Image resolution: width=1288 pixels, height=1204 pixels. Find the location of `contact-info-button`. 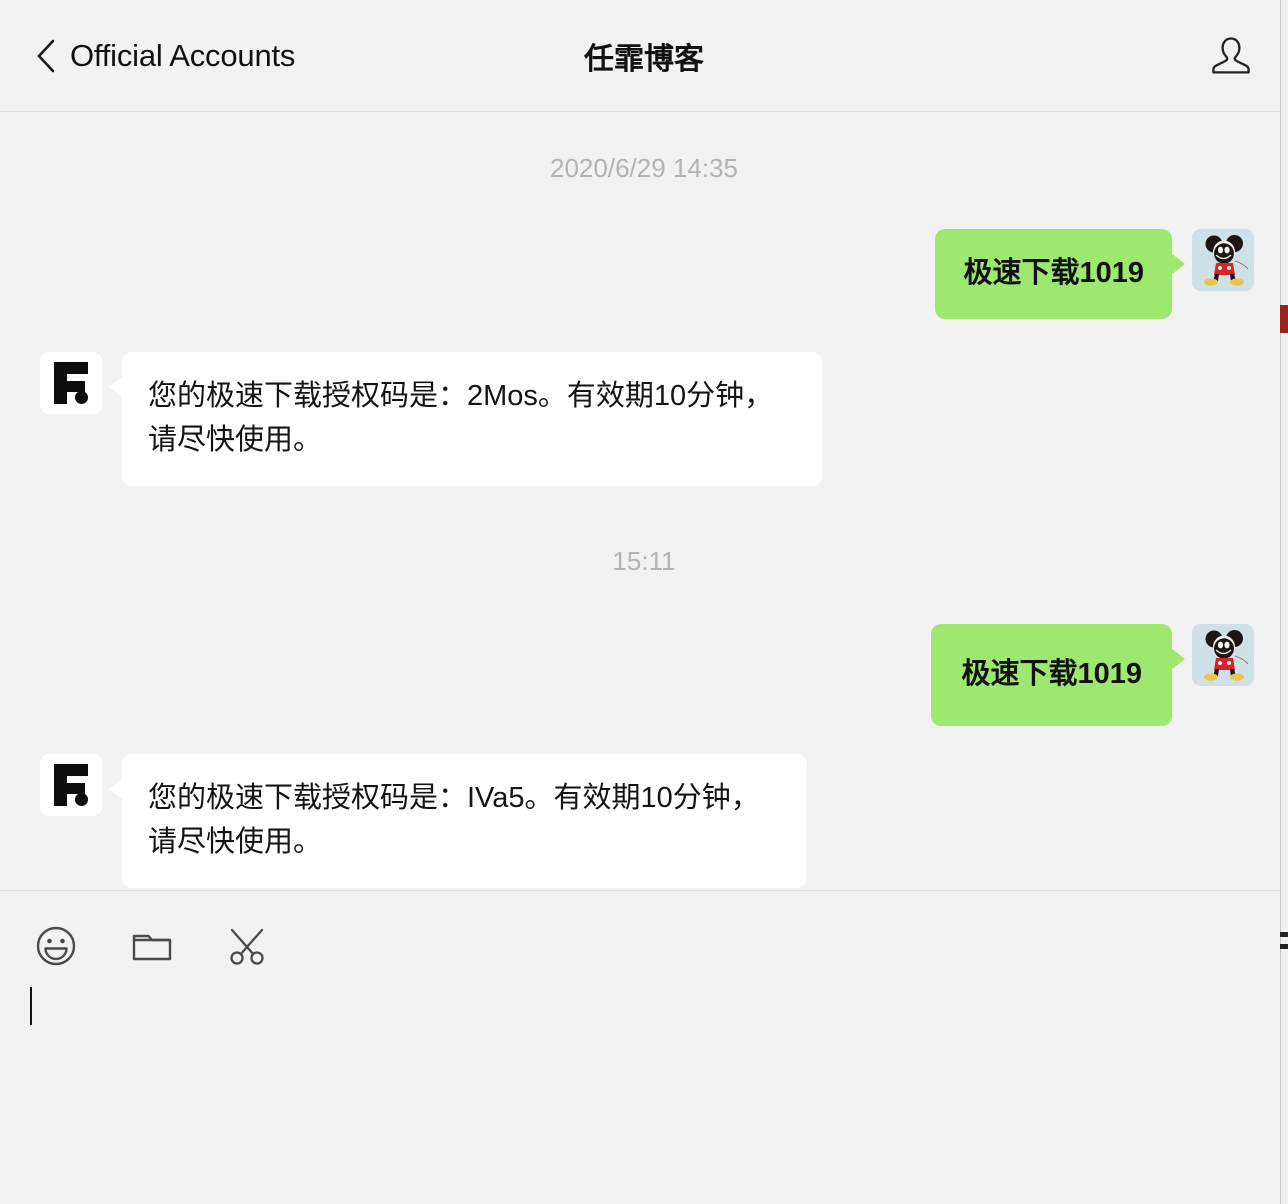

contact-info-button is located at coordinates (1231, 56).